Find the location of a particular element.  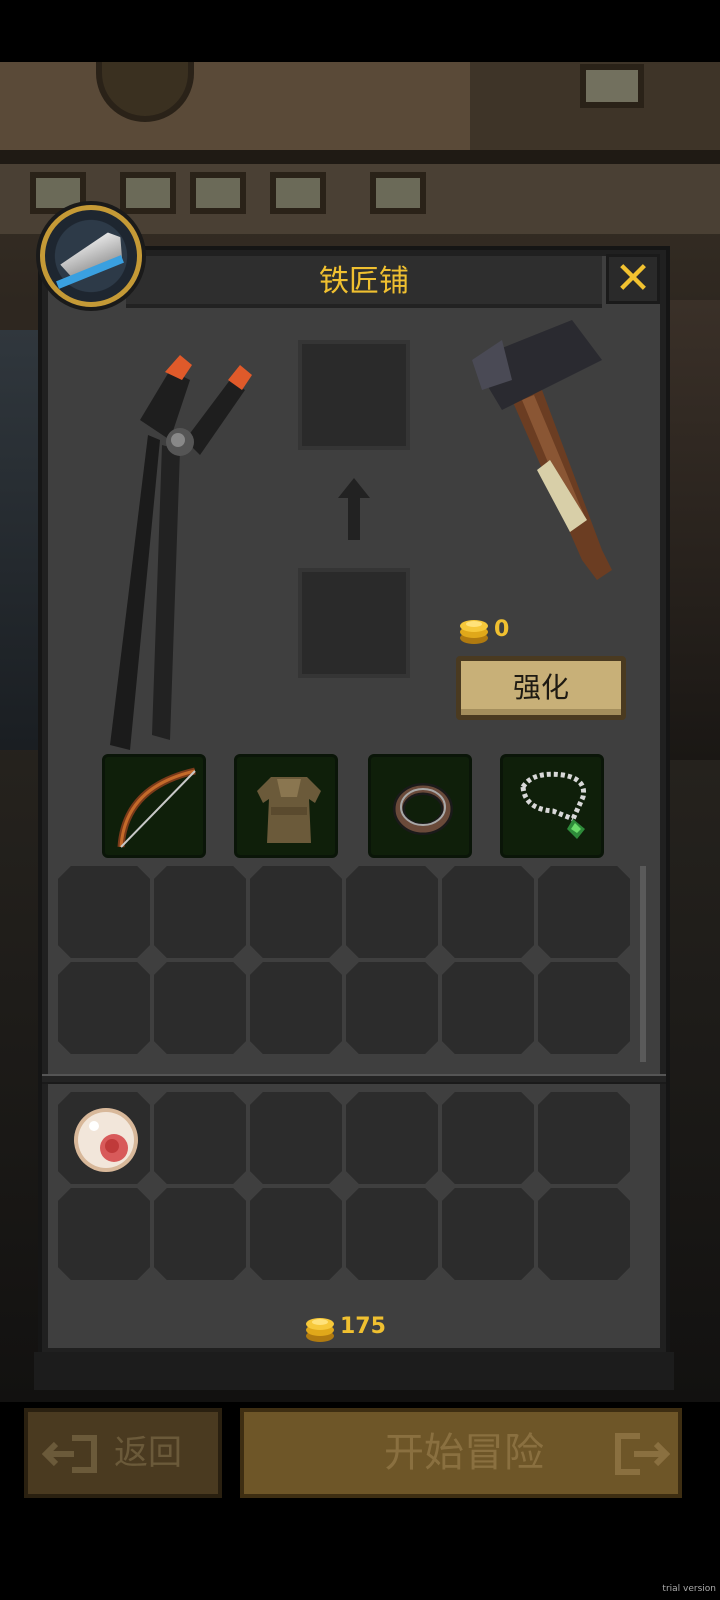

back-button: 返回 is located at coordinates (123, 1453).